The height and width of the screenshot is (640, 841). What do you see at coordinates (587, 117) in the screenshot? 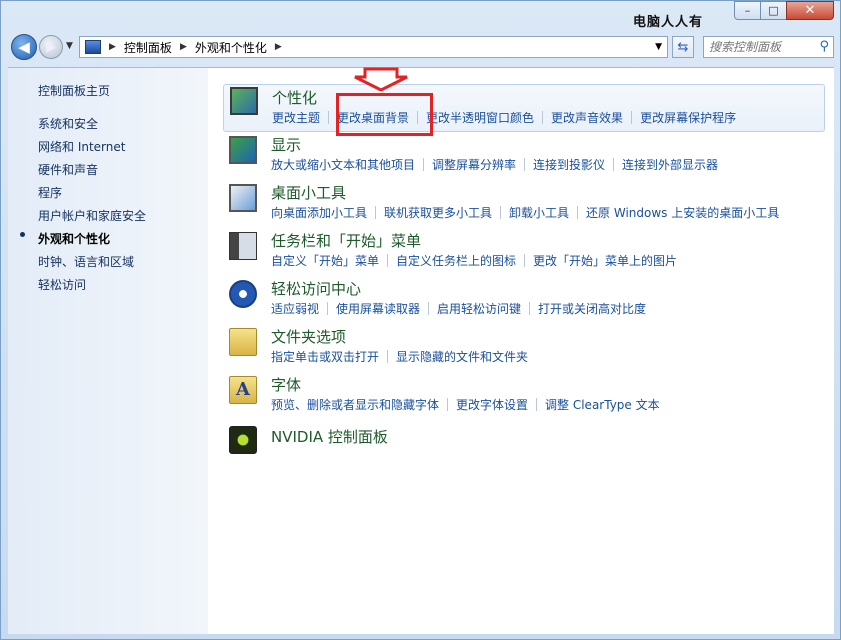
I see `link-sound-effects: 更改声音效果` at bounding box center [587, 117].